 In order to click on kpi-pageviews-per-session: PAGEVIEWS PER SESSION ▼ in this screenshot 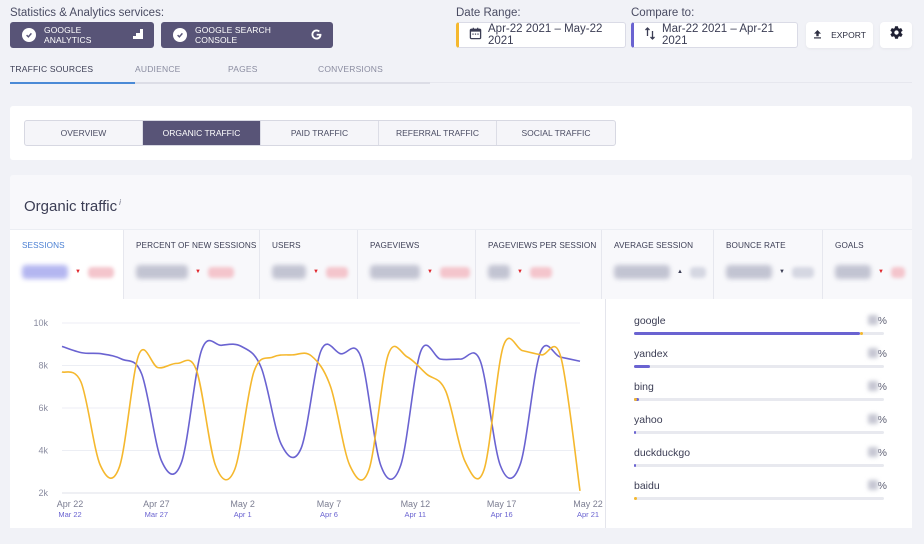, I will do `click(539, 265)`.